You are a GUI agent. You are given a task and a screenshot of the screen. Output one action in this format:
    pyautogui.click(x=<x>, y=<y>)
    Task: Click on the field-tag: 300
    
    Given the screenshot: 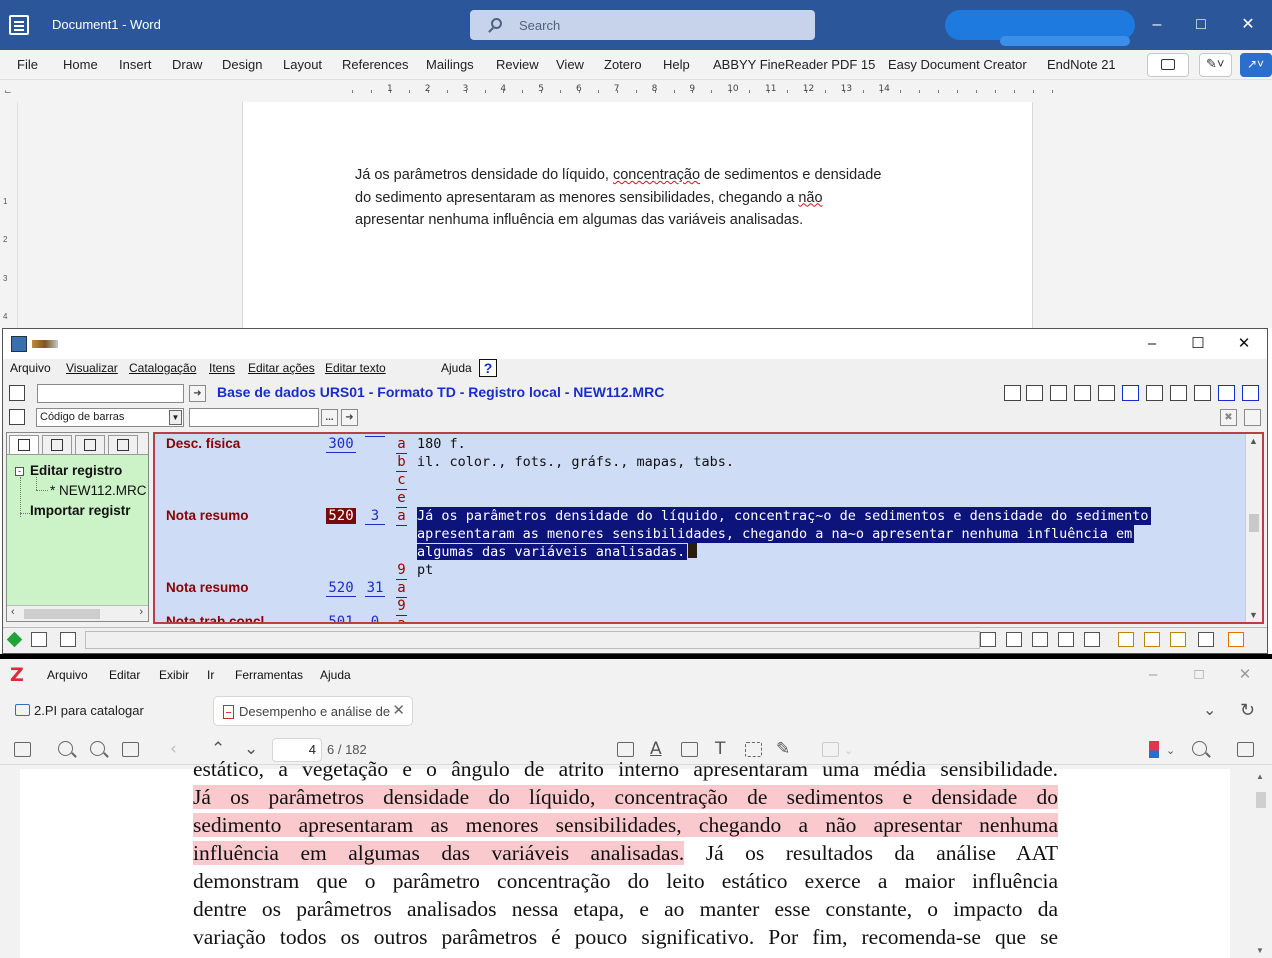 What is the action you would take?
    pyautogui.click(x=341, y=444)
    